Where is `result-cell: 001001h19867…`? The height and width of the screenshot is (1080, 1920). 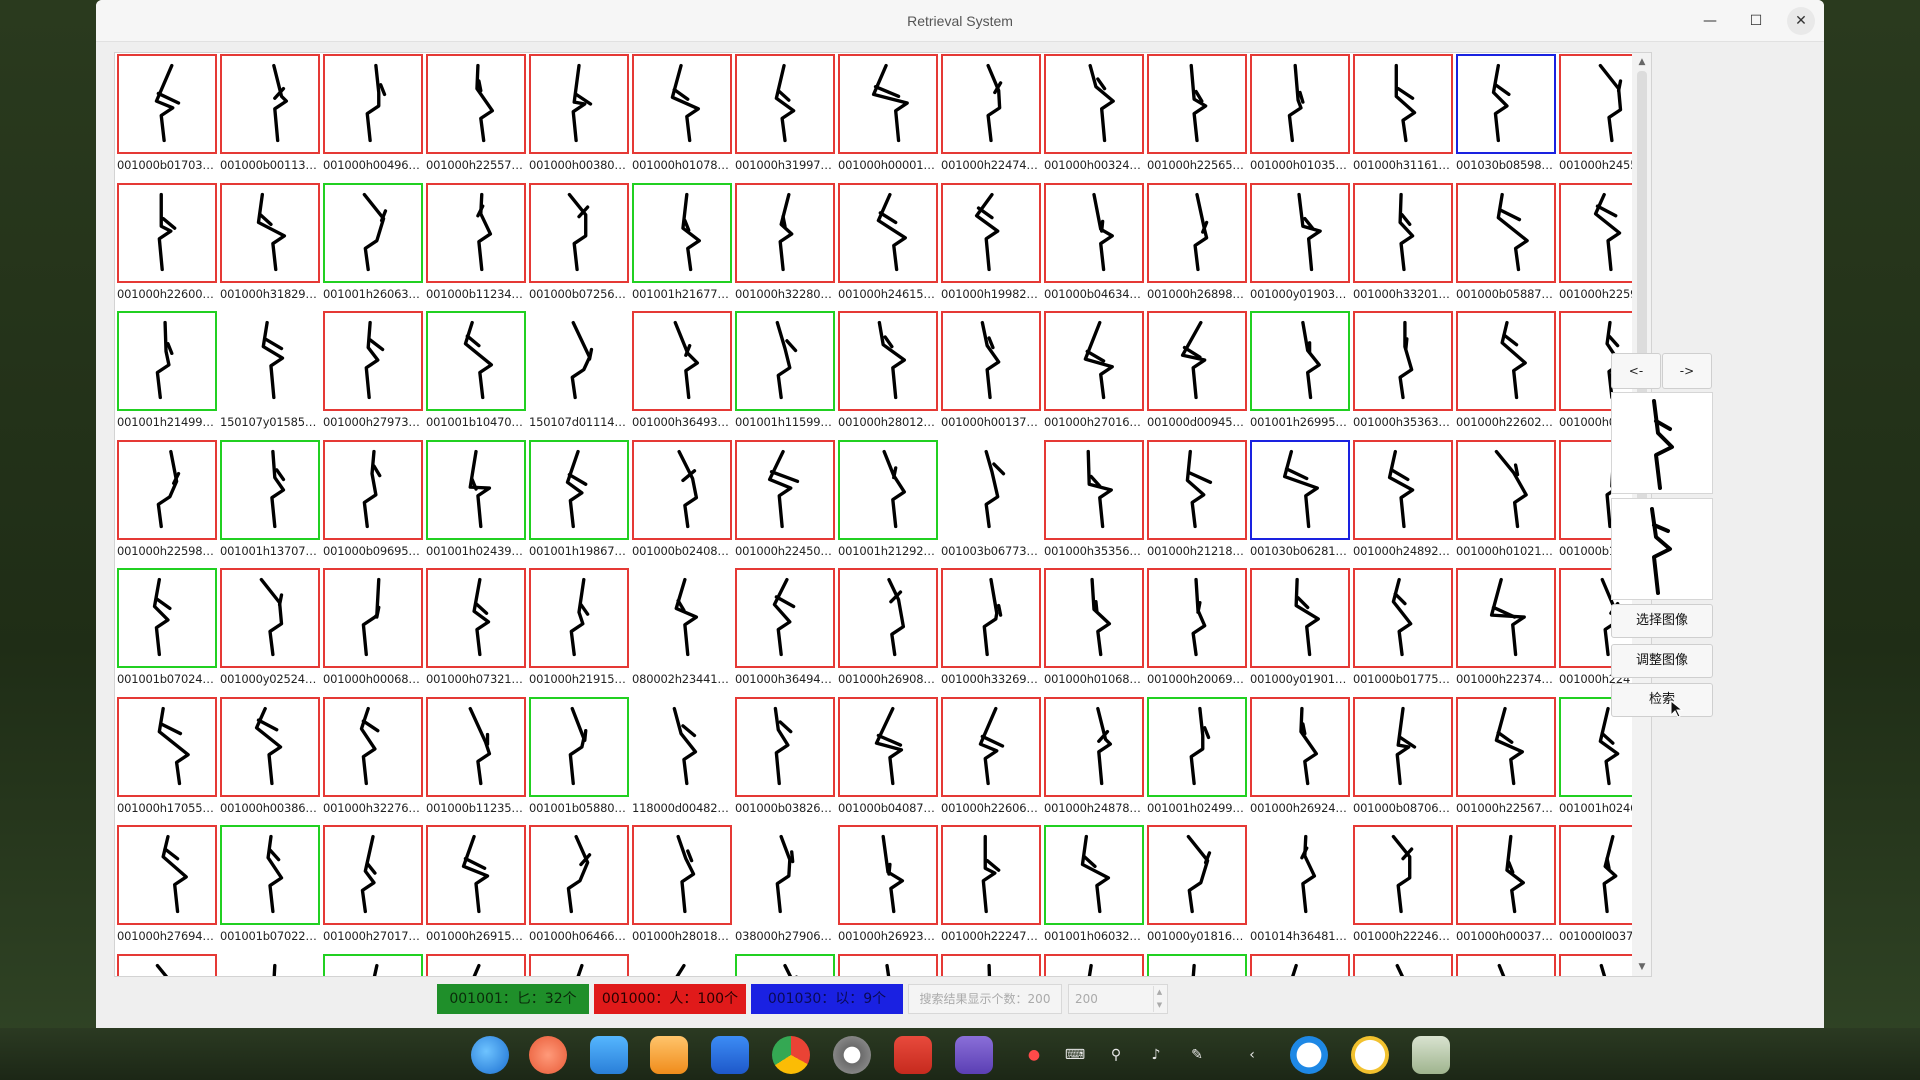 result-cell: 001001h19867… is located at coordinates (580, 503).